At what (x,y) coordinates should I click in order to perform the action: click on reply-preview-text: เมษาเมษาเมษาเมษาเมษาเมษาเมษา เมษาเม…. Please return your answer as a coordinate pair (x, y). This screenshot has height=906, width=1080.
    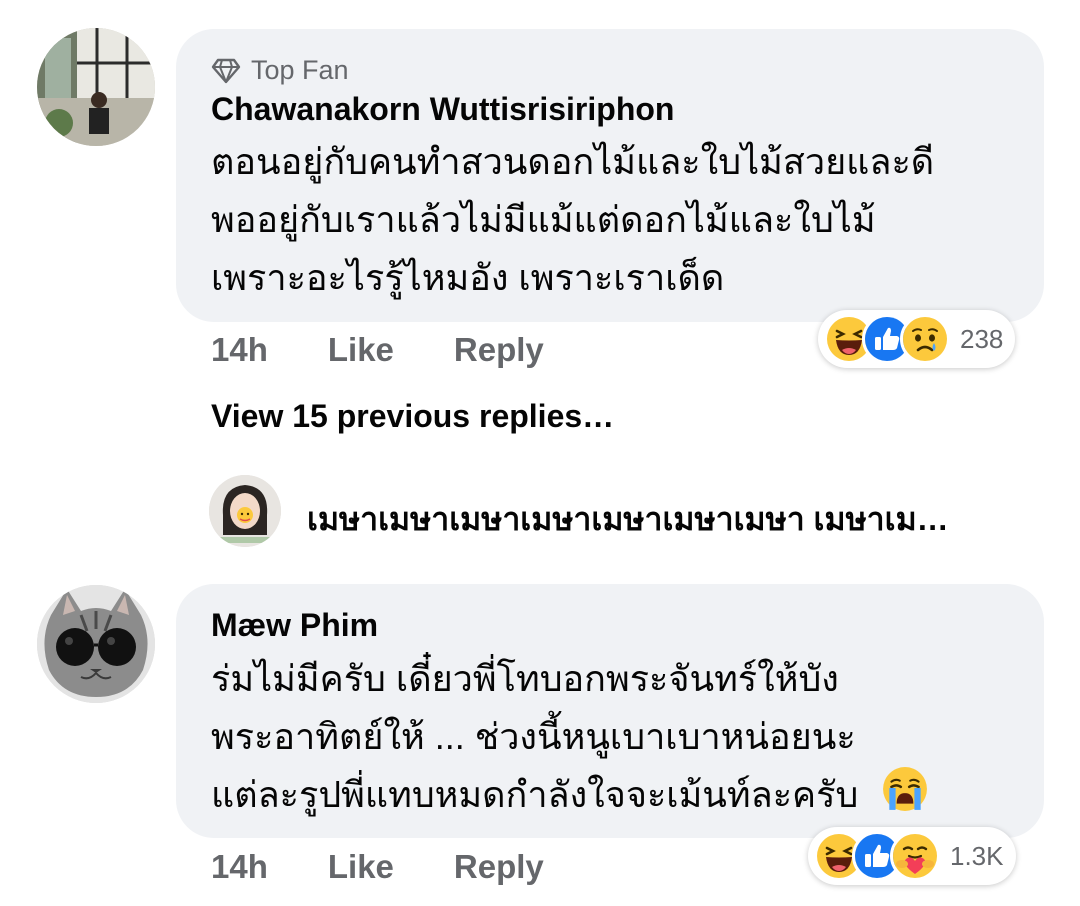
    Looking at the image, I should click on (628, 519).